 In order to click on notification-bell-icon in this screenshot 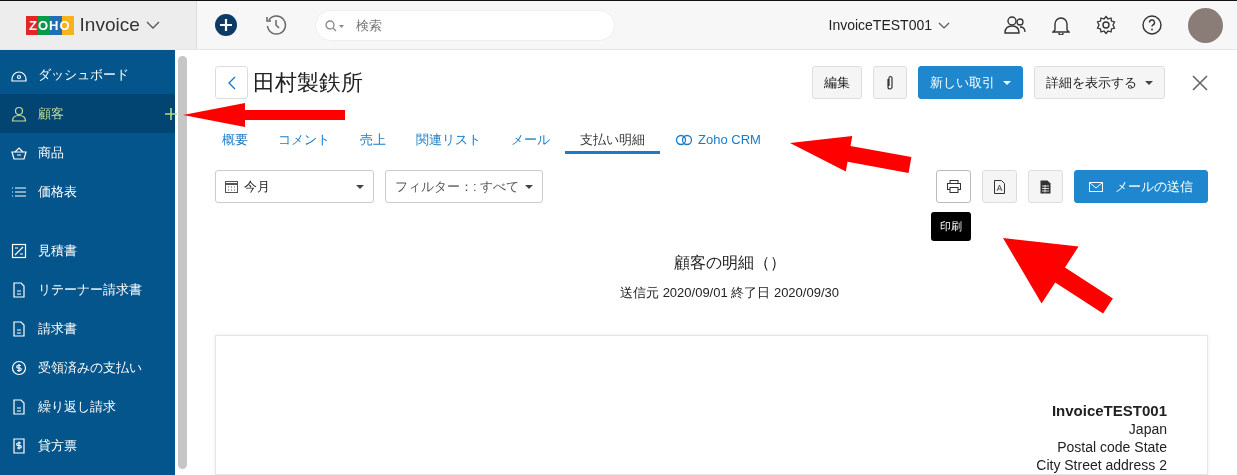, I will do `click(1061, 25)`.